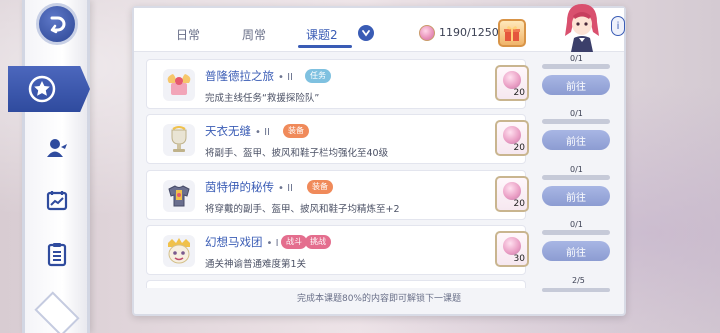 This screenshot has height=333, width=720. I want to click on back-arrow-icon, so click(58, 25).